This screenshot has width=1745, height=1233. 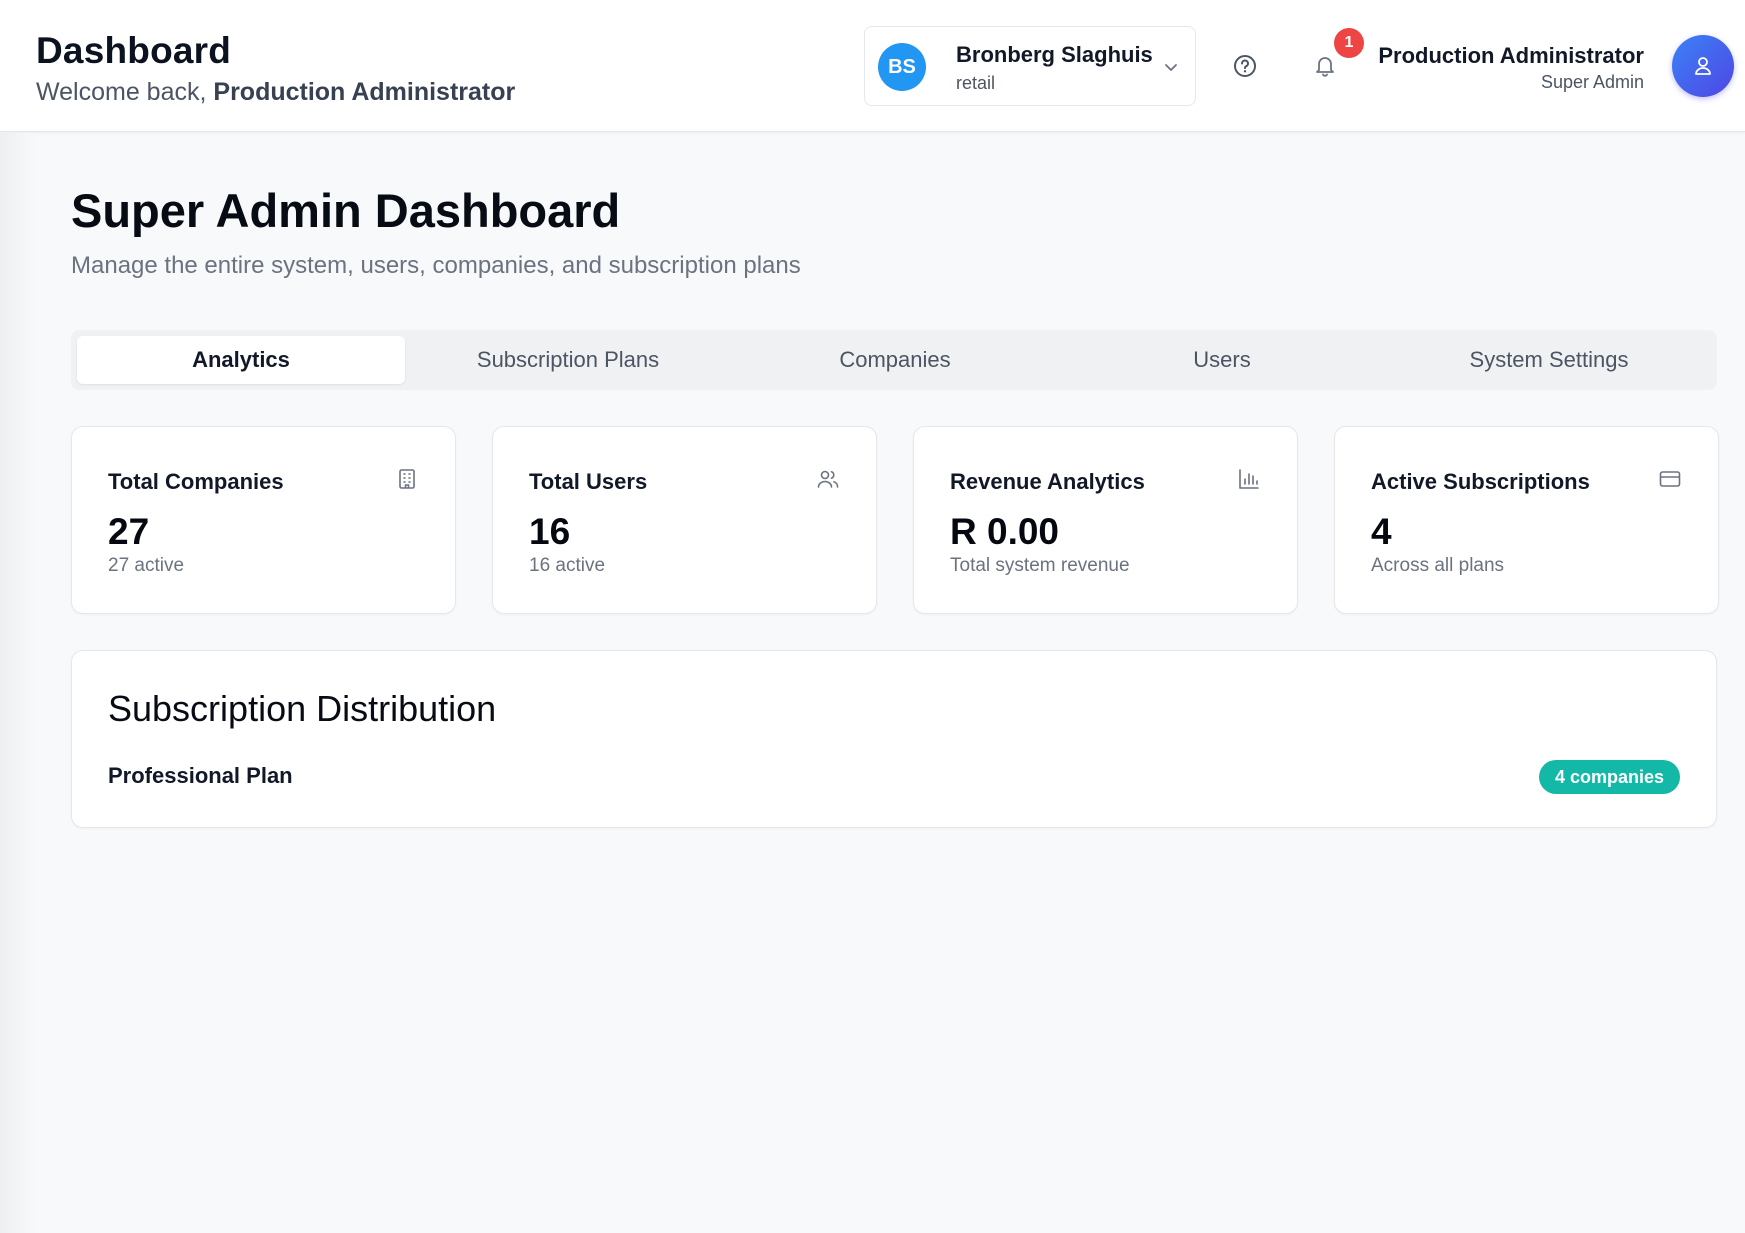 I want to click on welcome-message: Welcome back, Production Administrator, so click(x=275, y=92).